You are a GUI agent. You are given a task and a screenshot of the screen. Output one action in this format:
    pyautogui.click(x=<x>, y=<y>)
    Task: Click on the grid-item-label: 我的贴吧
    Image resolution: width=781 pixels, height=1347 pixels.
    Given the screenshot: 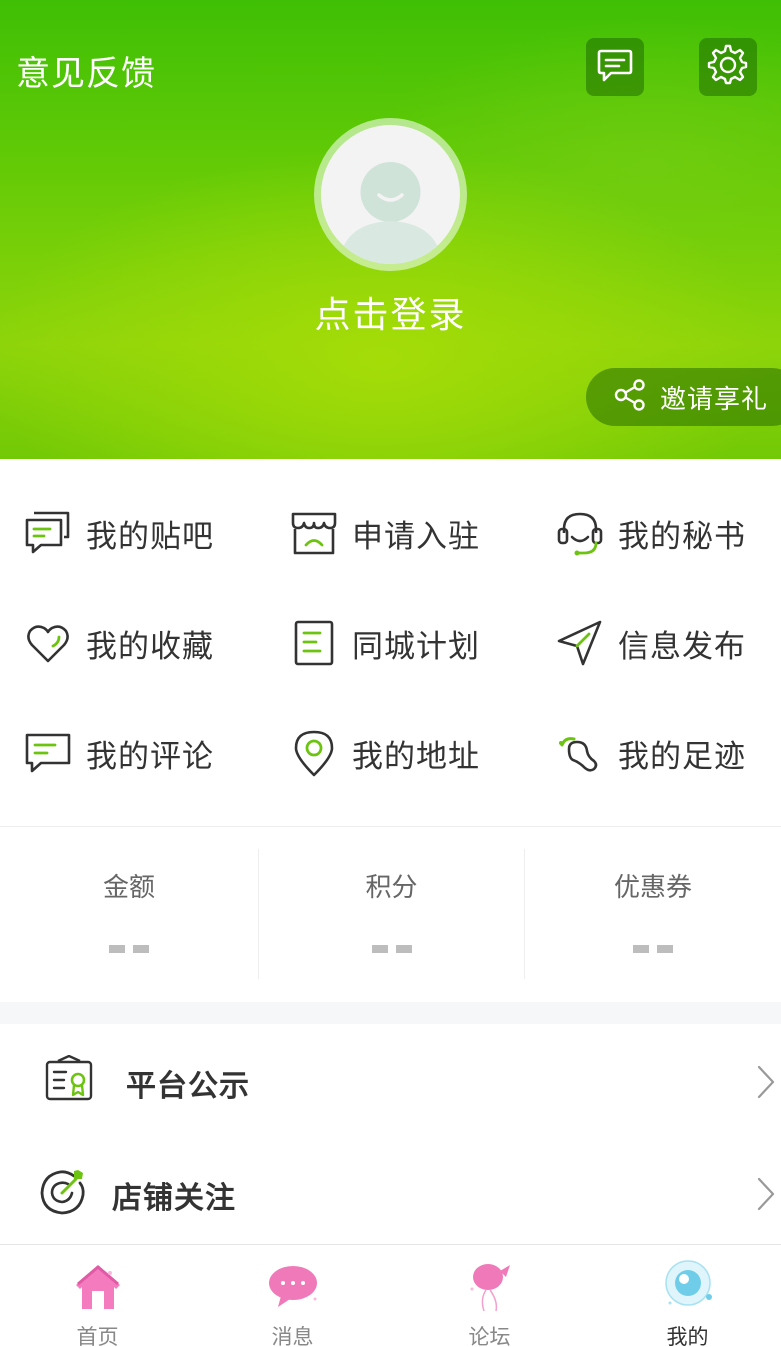 What is the action you would take?
    pyautogui.click(x=150, y=536)
    